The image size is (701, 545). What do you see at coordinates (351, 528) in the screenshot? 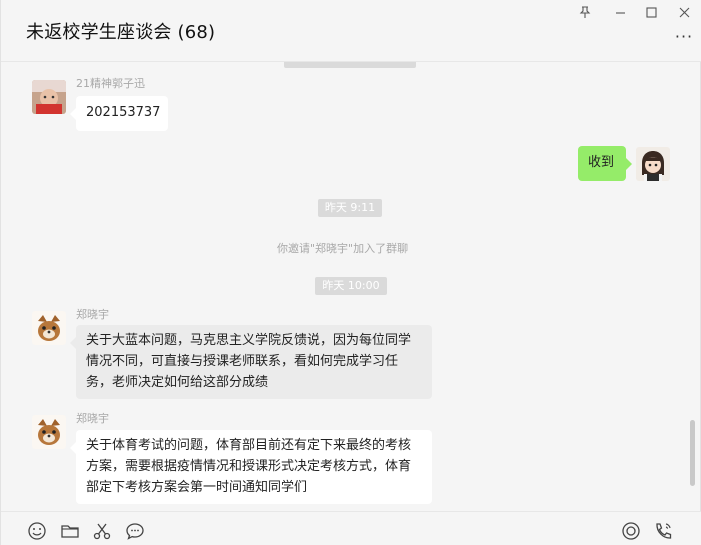
I see `input-toolbar` at bounding box center [351, 528].